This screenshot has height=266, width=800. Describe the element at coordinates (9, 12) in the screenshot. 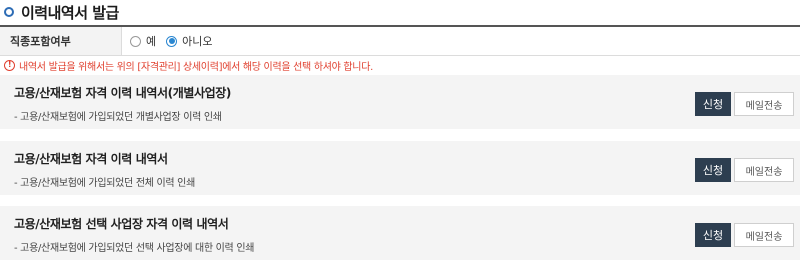

I see `bullet-circle-icon` at that location.